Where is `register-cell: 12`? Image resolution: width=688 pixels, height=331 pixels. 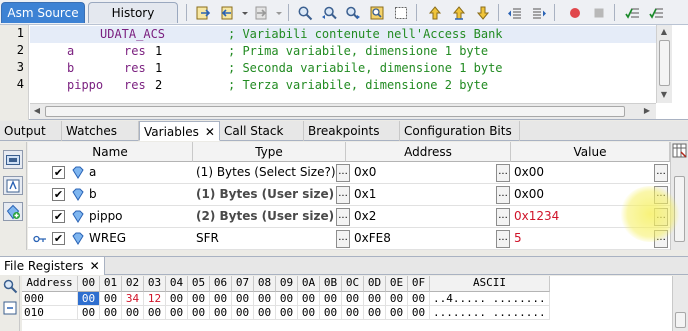 register-cell: 12 is located at coordinates (155, 299).